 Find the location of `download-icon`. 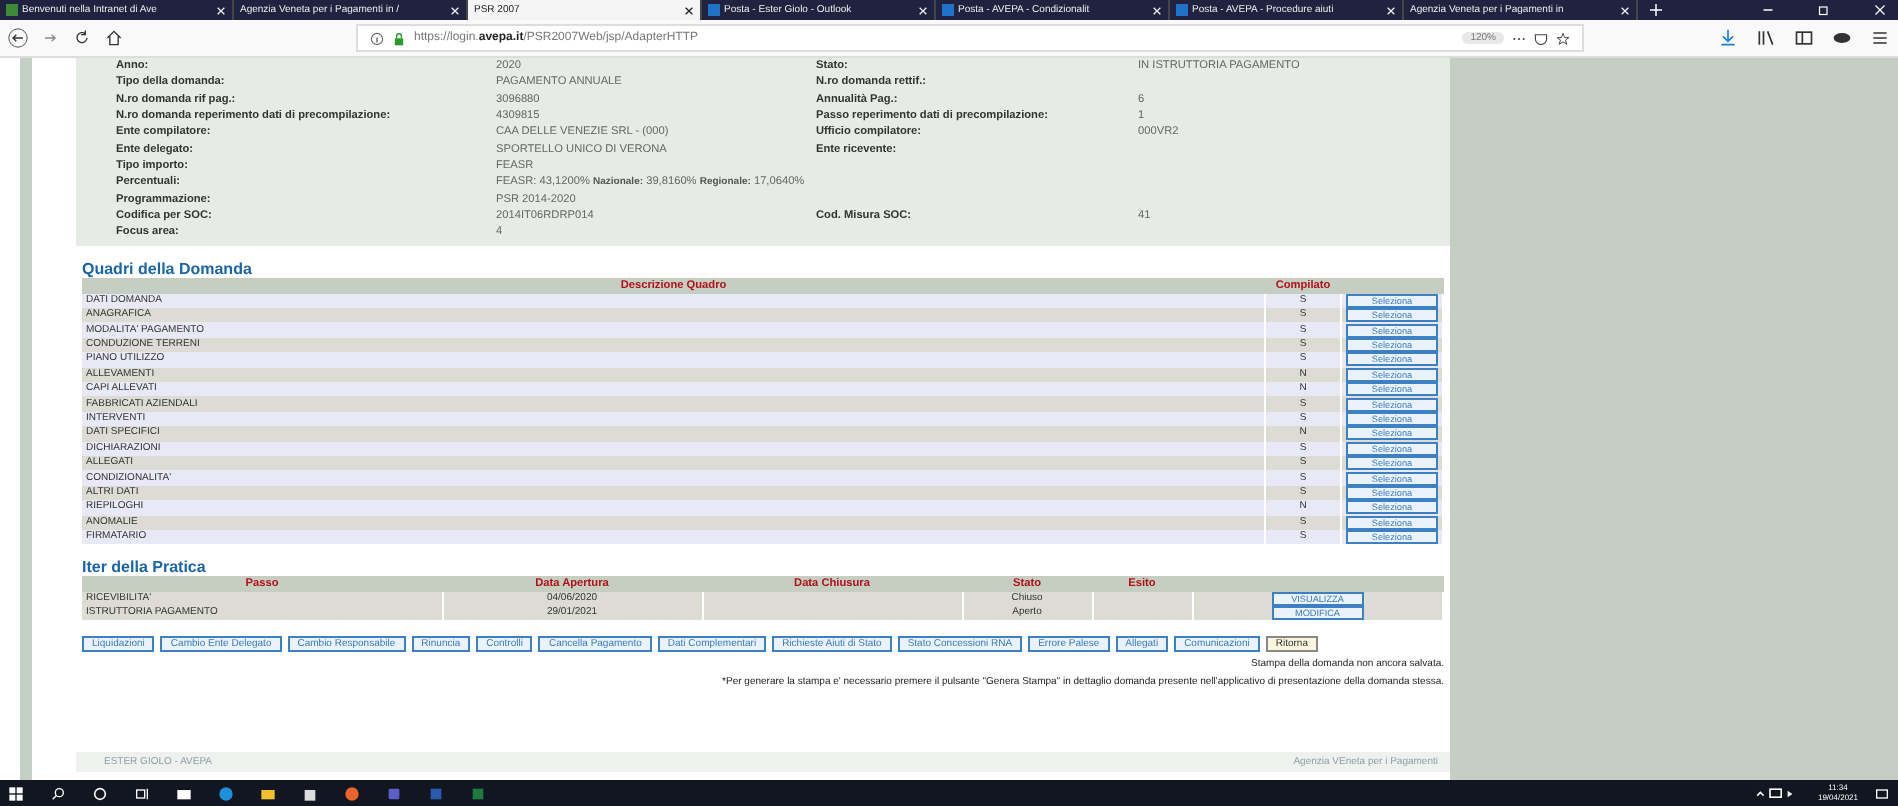

download-icon is located at coordinates (1728, 38).